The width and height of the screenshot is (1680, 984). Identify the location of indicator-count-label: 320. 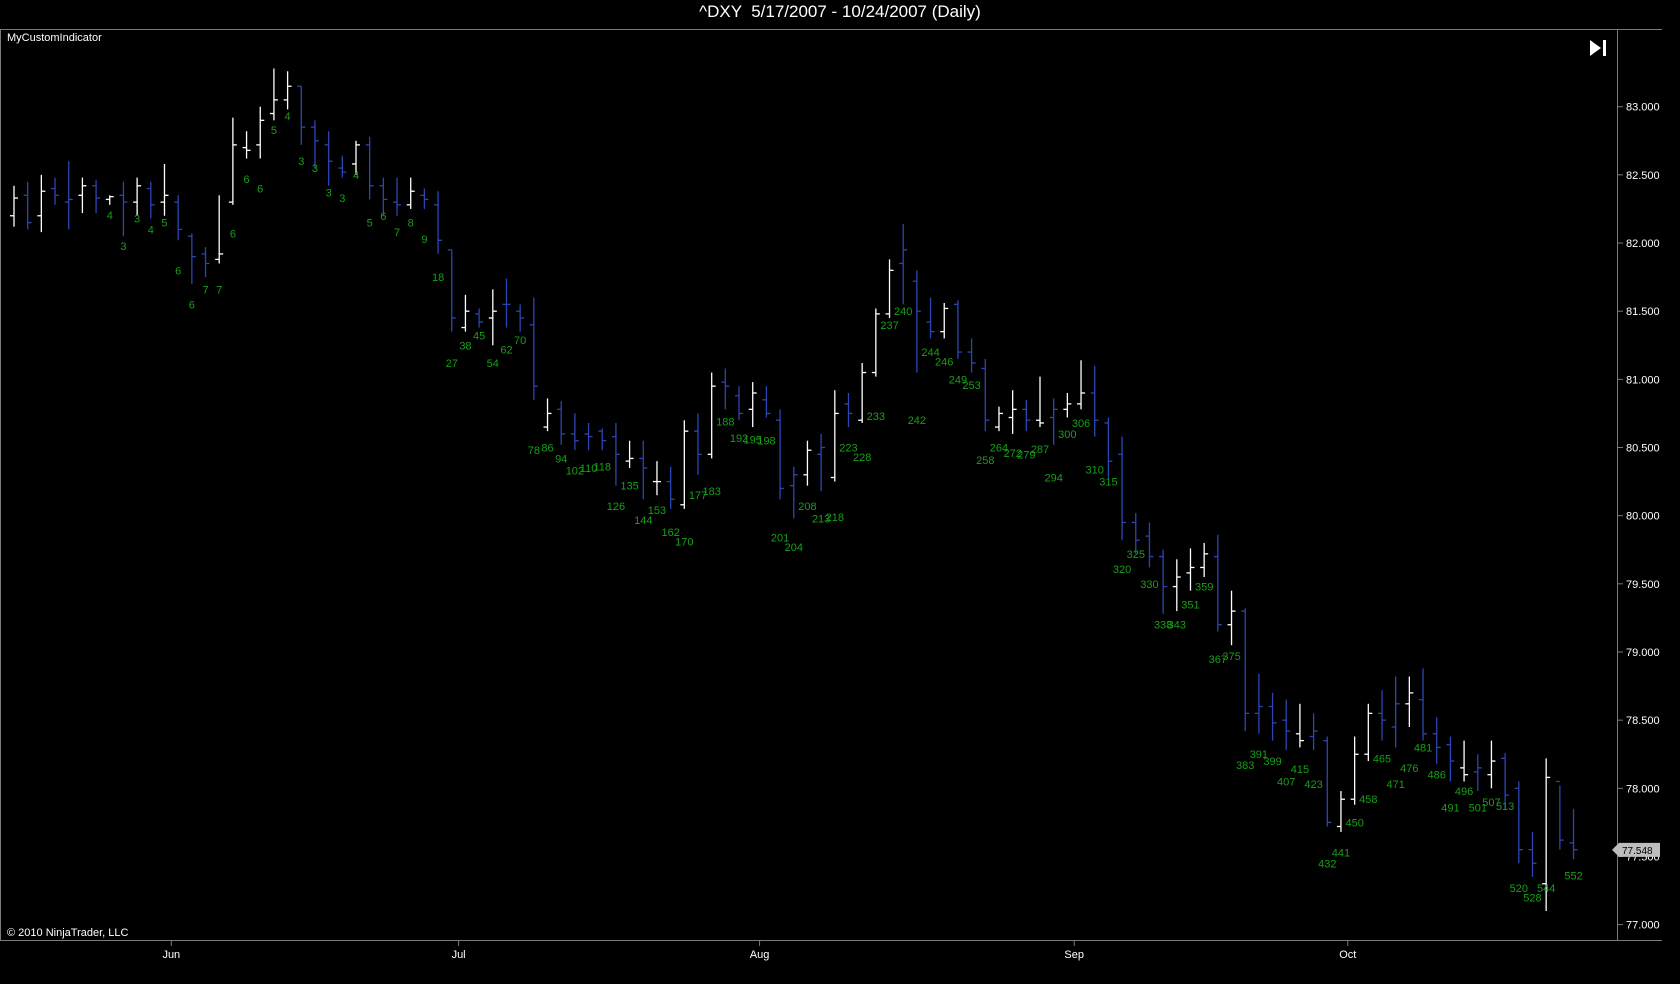
(1122, 570).